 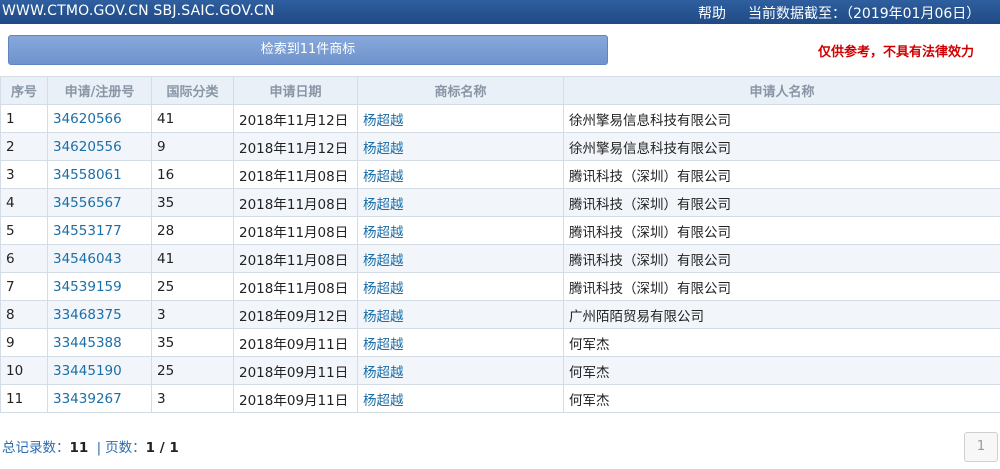 What do you see at coordinates (192, 230) in the screenshot?
I see `intl-class: 28` at bounding box center [192, 230].